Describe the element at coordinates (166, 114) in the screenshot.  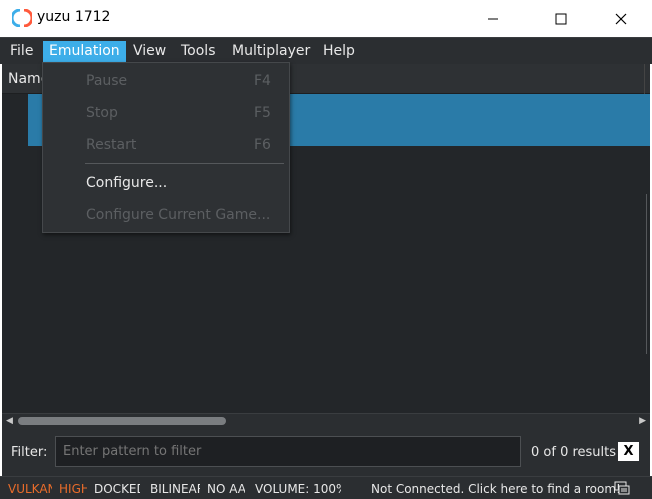
I see `menu-item-stop: Stop F5` at that location.